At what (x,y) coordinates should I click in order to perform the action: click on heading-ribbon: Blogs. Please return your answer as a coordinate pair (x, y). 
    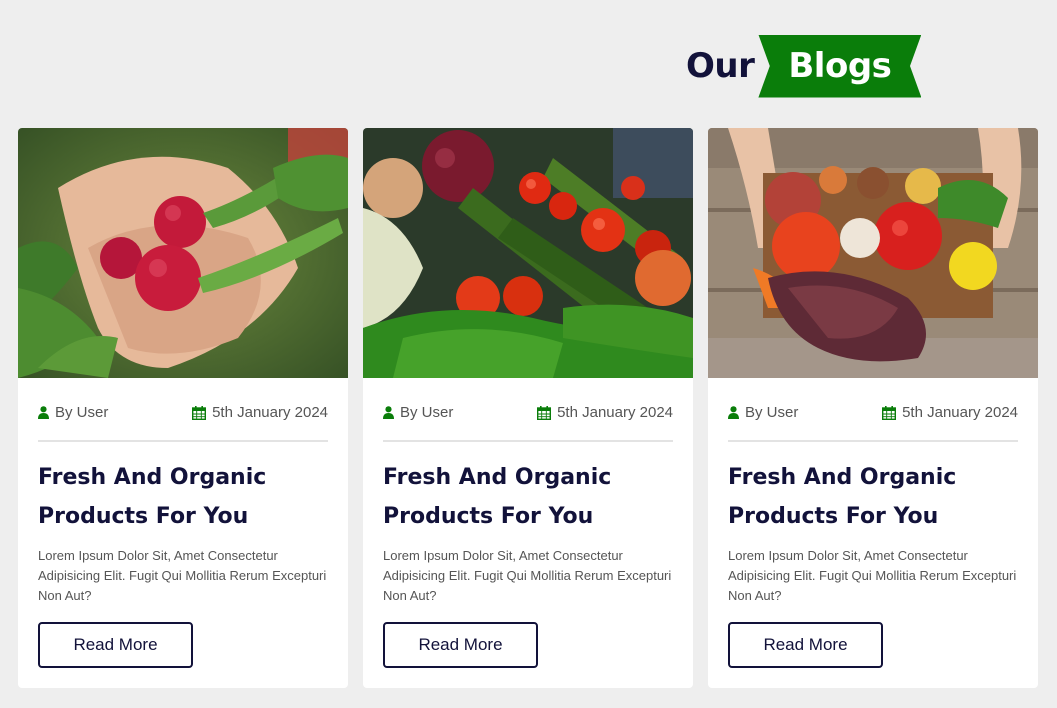
    Looking at the image, I should click on (840, 66).